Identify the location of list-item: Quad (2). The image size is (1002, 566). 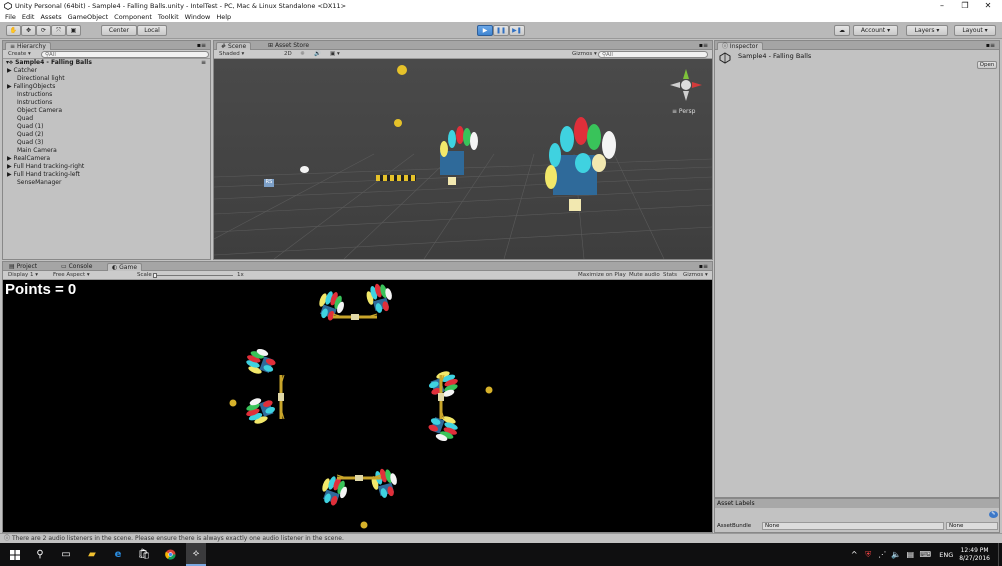
(30, 135).